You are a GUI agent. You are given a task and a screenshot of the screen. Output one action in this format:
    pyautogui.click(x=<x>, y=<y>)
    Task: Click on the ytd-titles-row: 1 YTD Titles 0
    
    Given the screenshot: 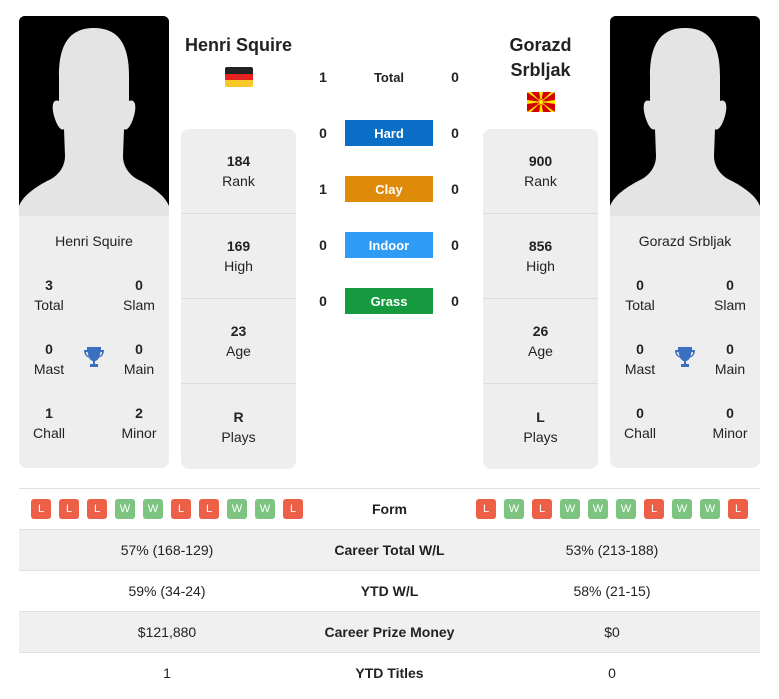 What is the action you would take?
    pyautogui.click(x=389, y=672)
    